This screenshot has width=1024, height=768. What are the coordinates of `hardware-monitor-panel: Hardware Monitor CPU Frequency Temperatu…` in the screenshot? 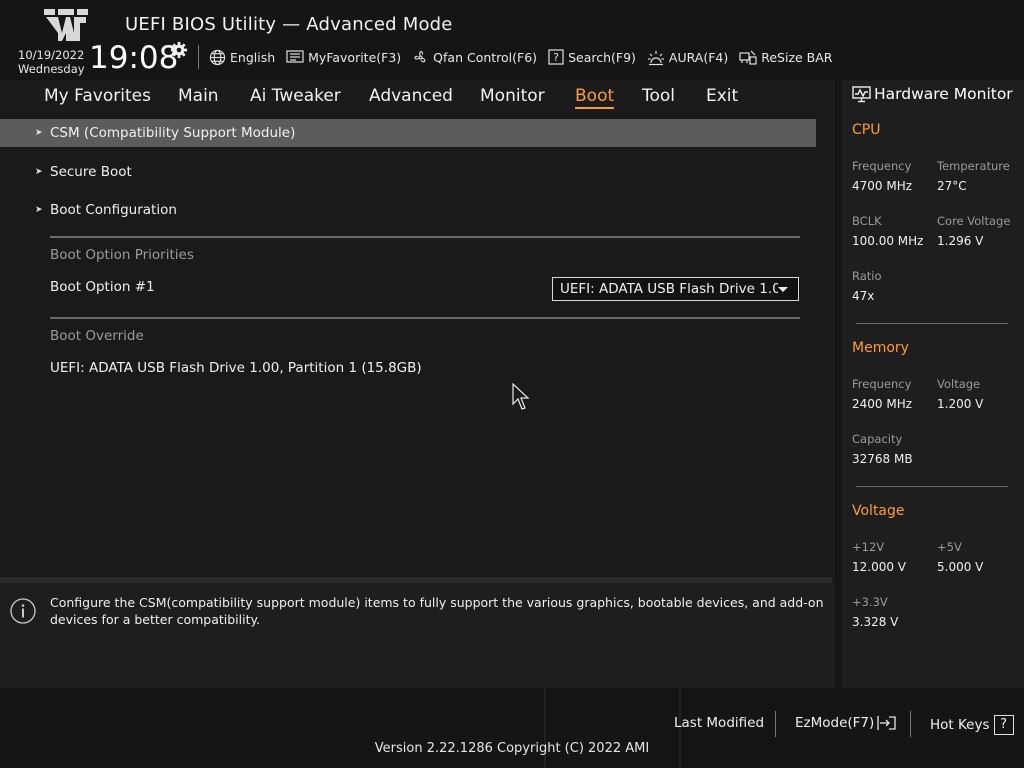 It's located at (933, 384).